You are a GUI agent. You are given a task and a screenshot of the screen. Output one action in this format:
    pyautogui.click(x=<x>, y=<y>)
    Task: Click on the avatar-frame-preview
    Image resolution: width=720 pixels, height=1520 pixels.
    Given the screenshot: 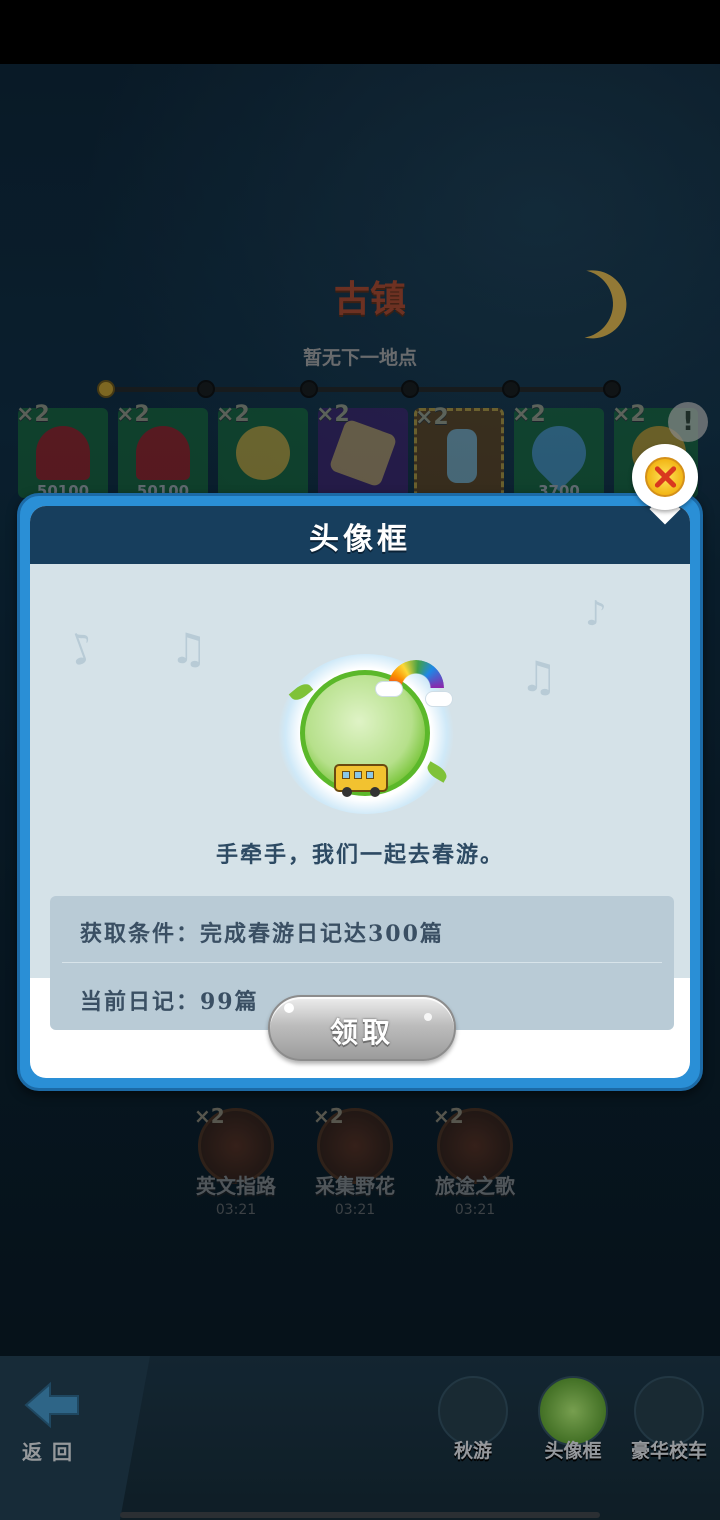 What is the action you would take?
    pyautogui.click(x=369, y=731)
    